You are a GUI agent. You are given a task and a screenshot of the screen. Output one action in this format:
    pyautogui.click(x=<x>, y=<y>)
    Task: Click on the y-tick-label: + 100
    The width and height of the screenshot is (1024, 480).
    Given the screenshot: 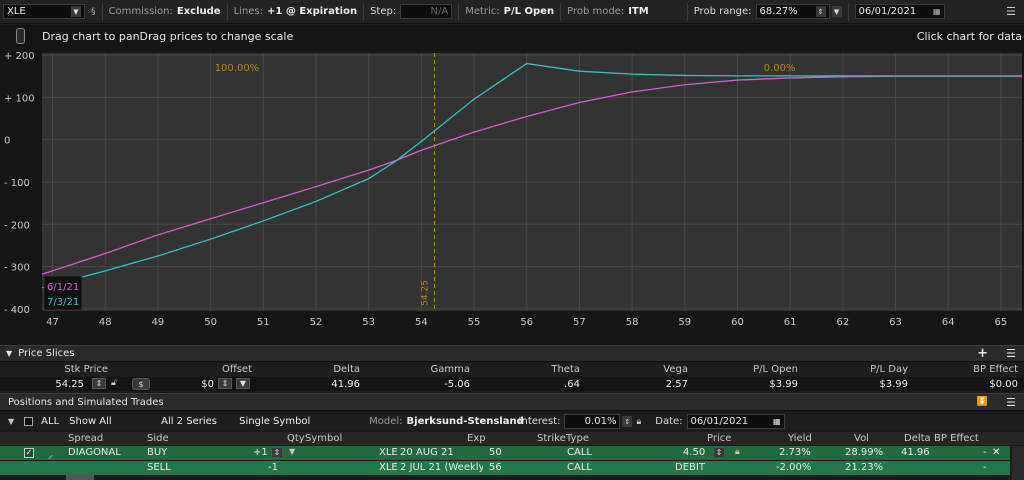 What is the action you would take?
    pyautogui.click(x=19, y=98)
    